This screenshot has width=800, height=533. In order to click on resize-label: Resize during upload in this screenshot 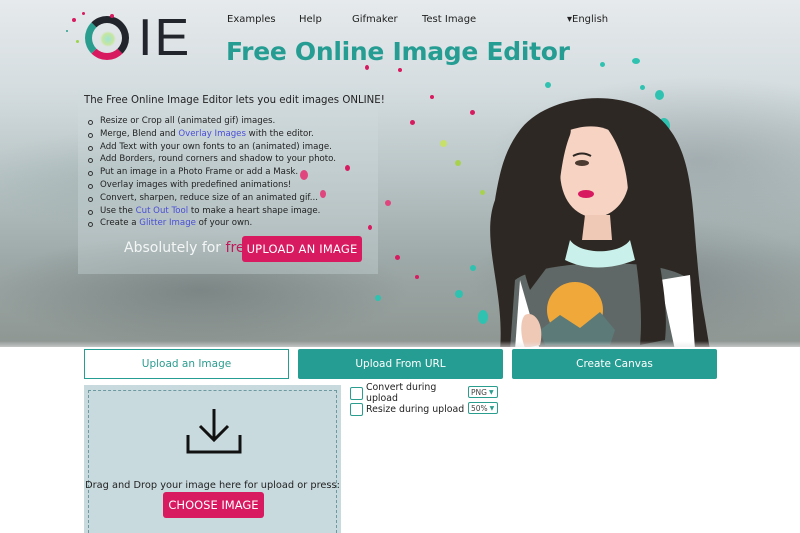, I will do `click(415, 409)`.